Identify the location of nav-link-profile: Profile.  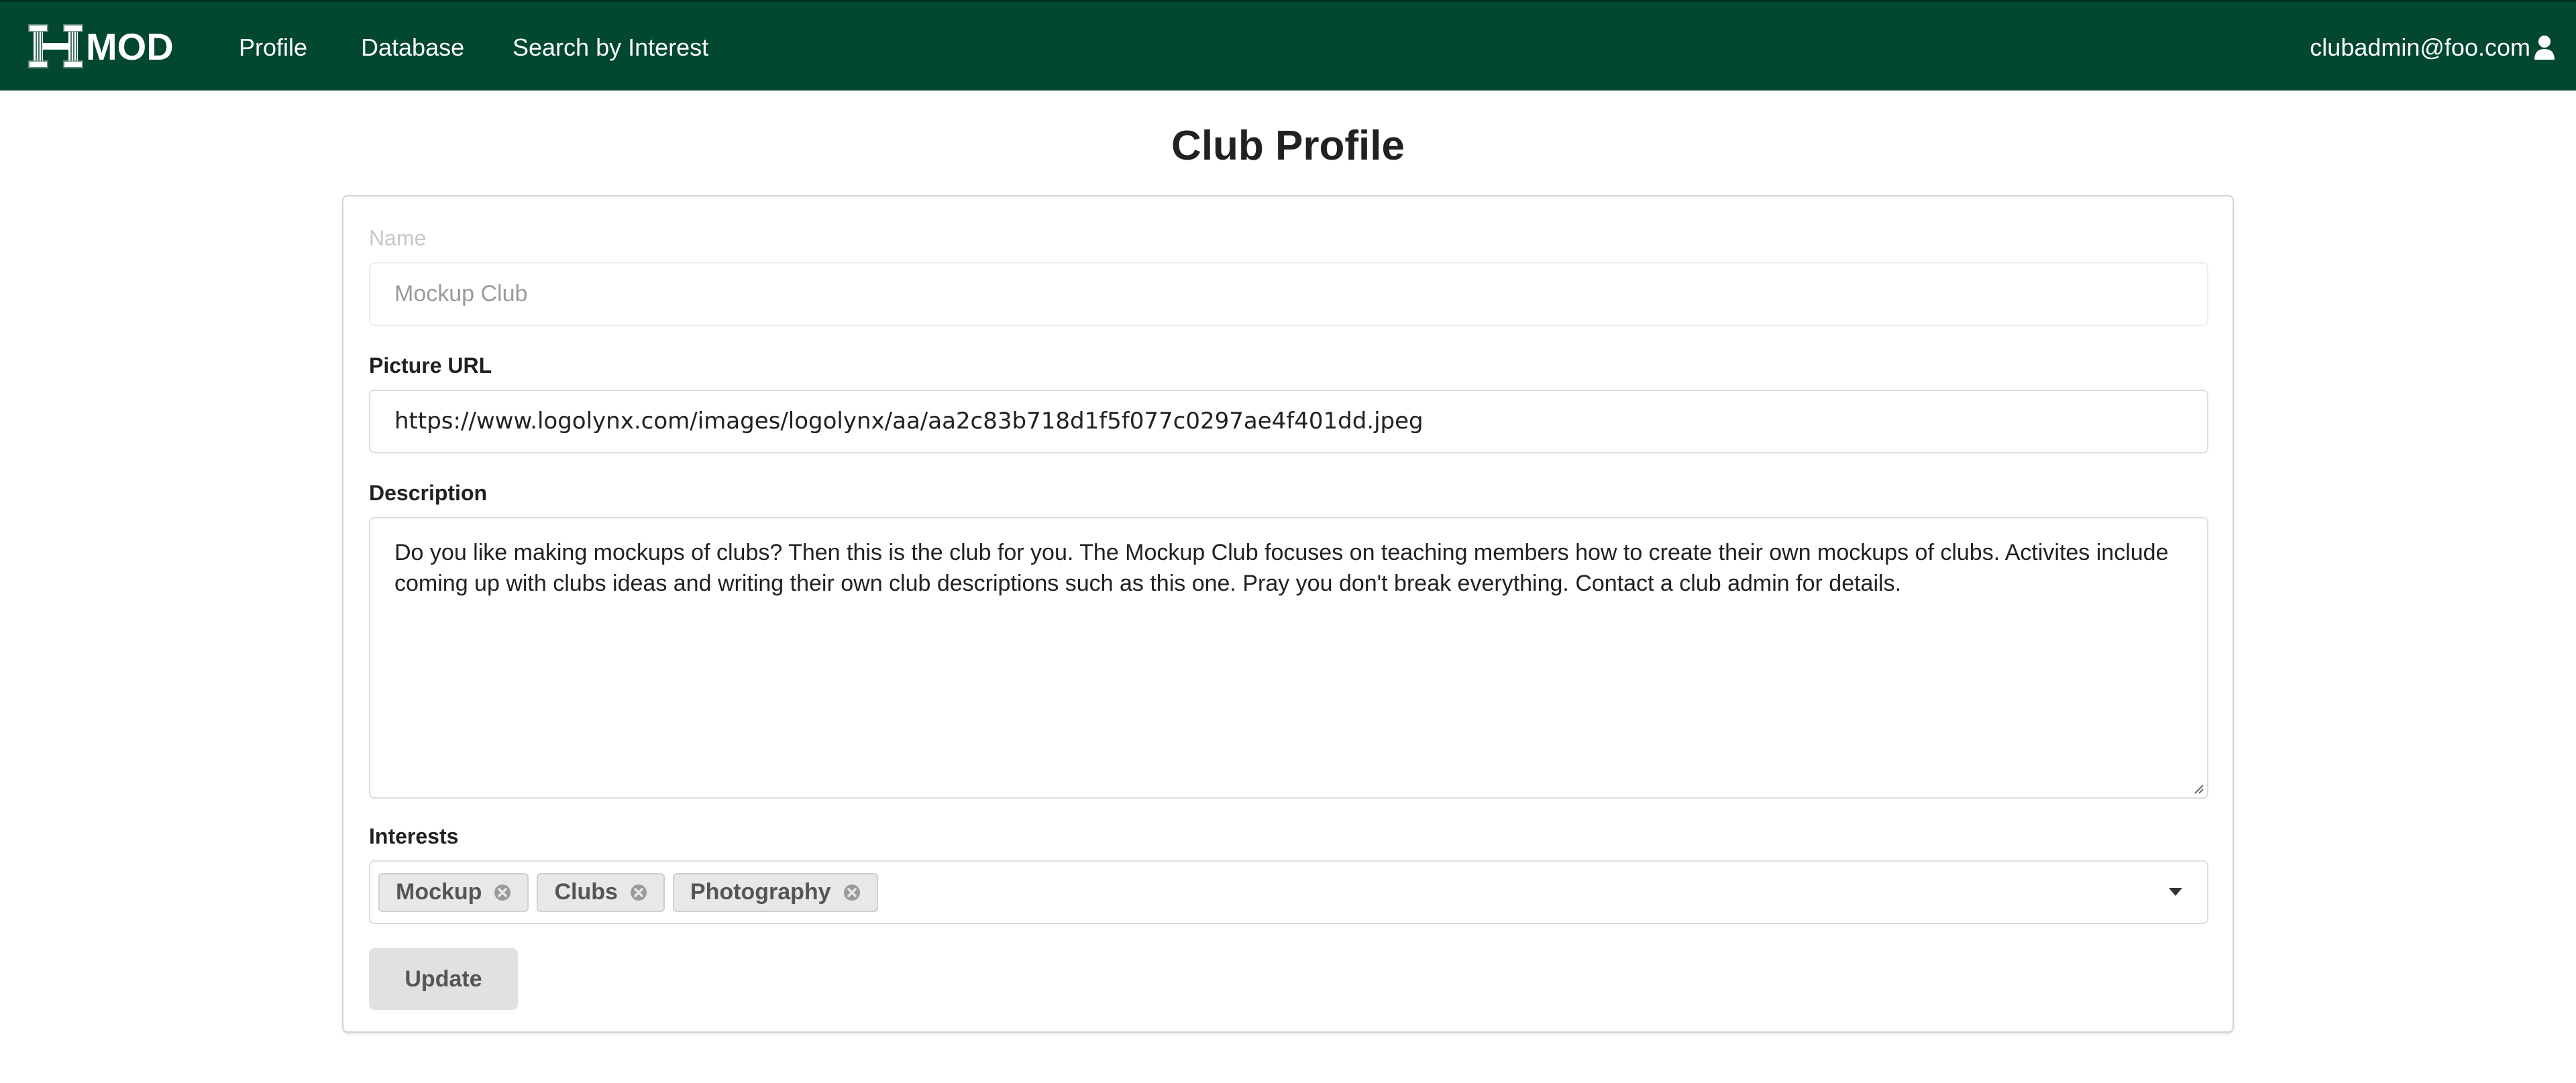
(273, 47).